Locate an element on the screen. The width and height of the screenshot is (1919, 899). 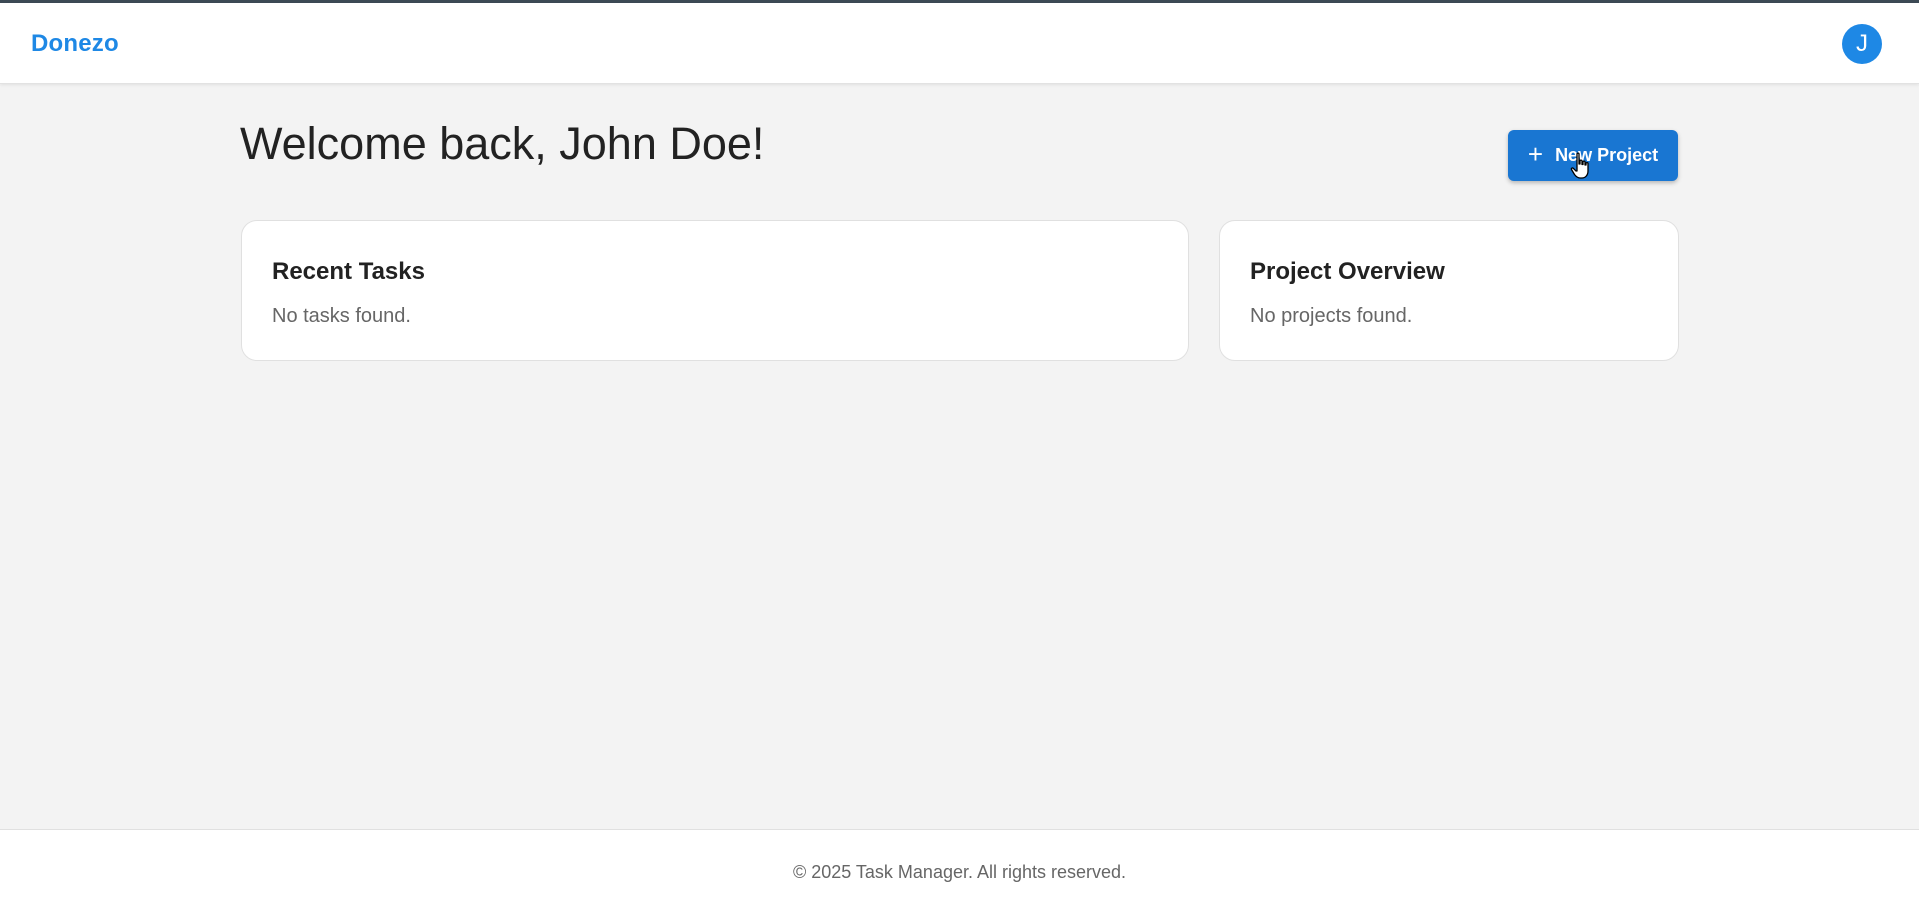
page-title: Welcome back, John Doe! is located at coordinates (502, 143).